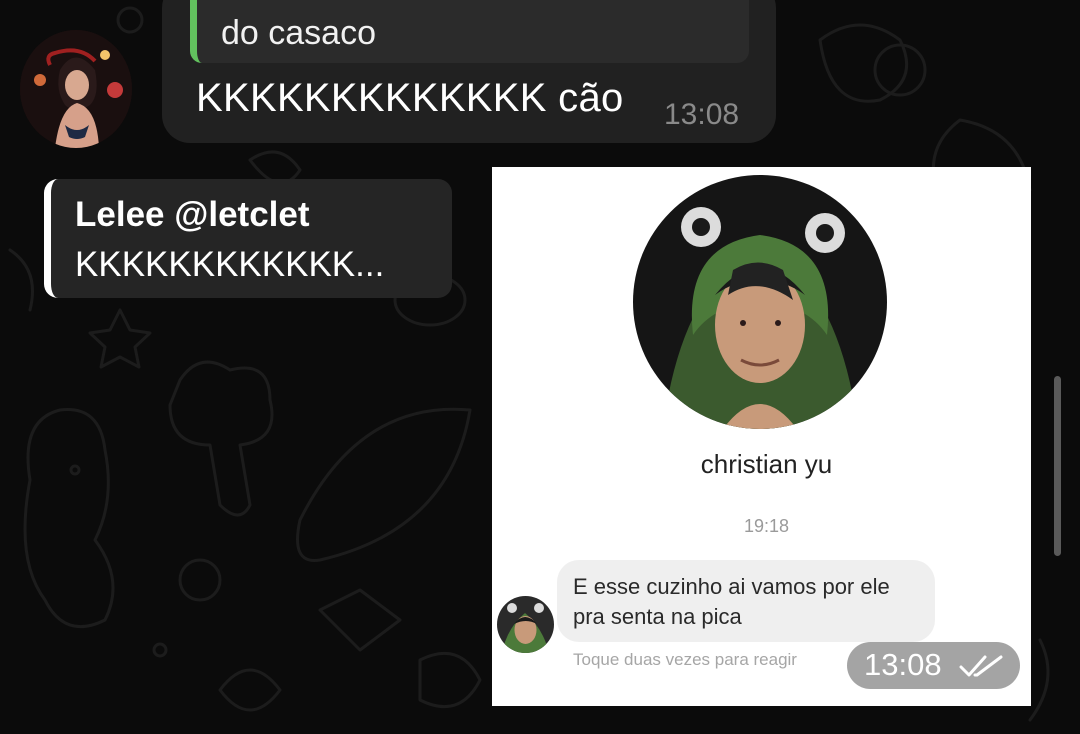  What do you see at coordinates (766, 464) in the screenshot?
I see `profile-name: christian yu` at bounding box center [766, 464].